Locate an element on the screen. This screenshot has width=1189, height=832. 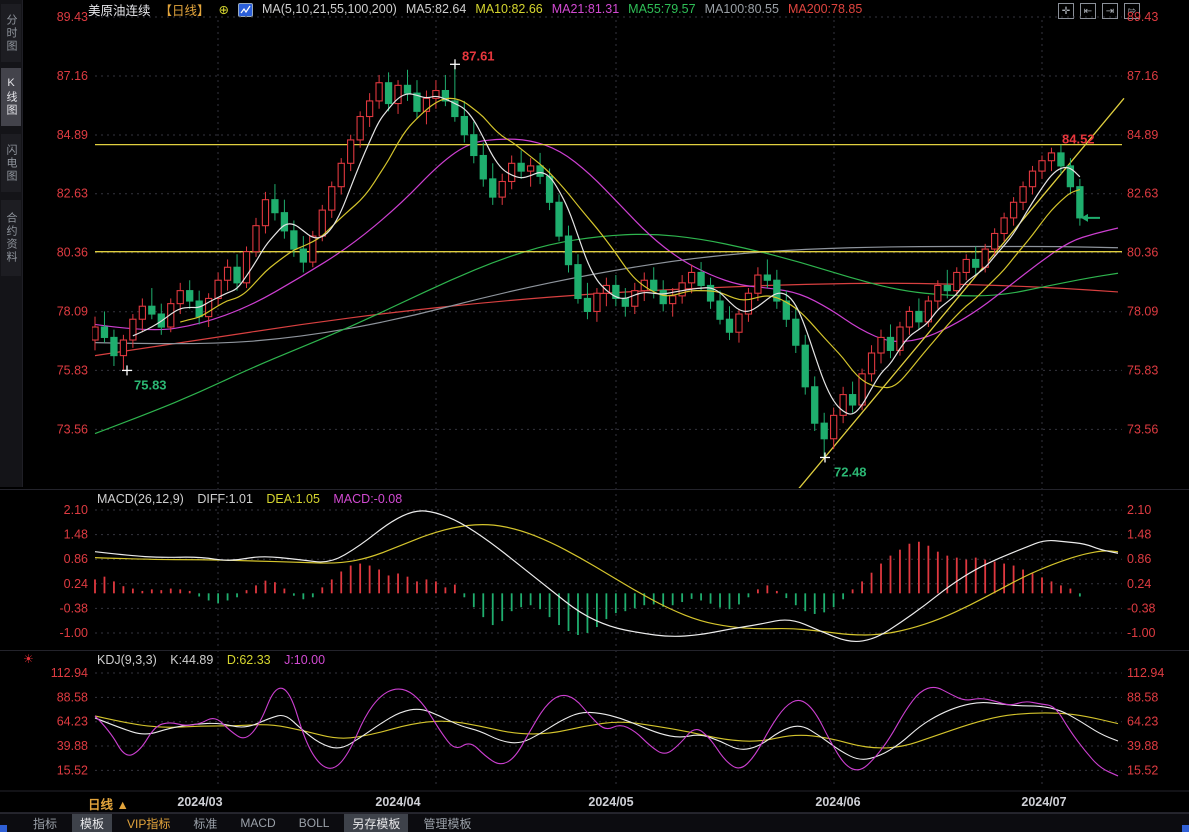
tab-boll: BOLL is located at coordinates (314, 823).